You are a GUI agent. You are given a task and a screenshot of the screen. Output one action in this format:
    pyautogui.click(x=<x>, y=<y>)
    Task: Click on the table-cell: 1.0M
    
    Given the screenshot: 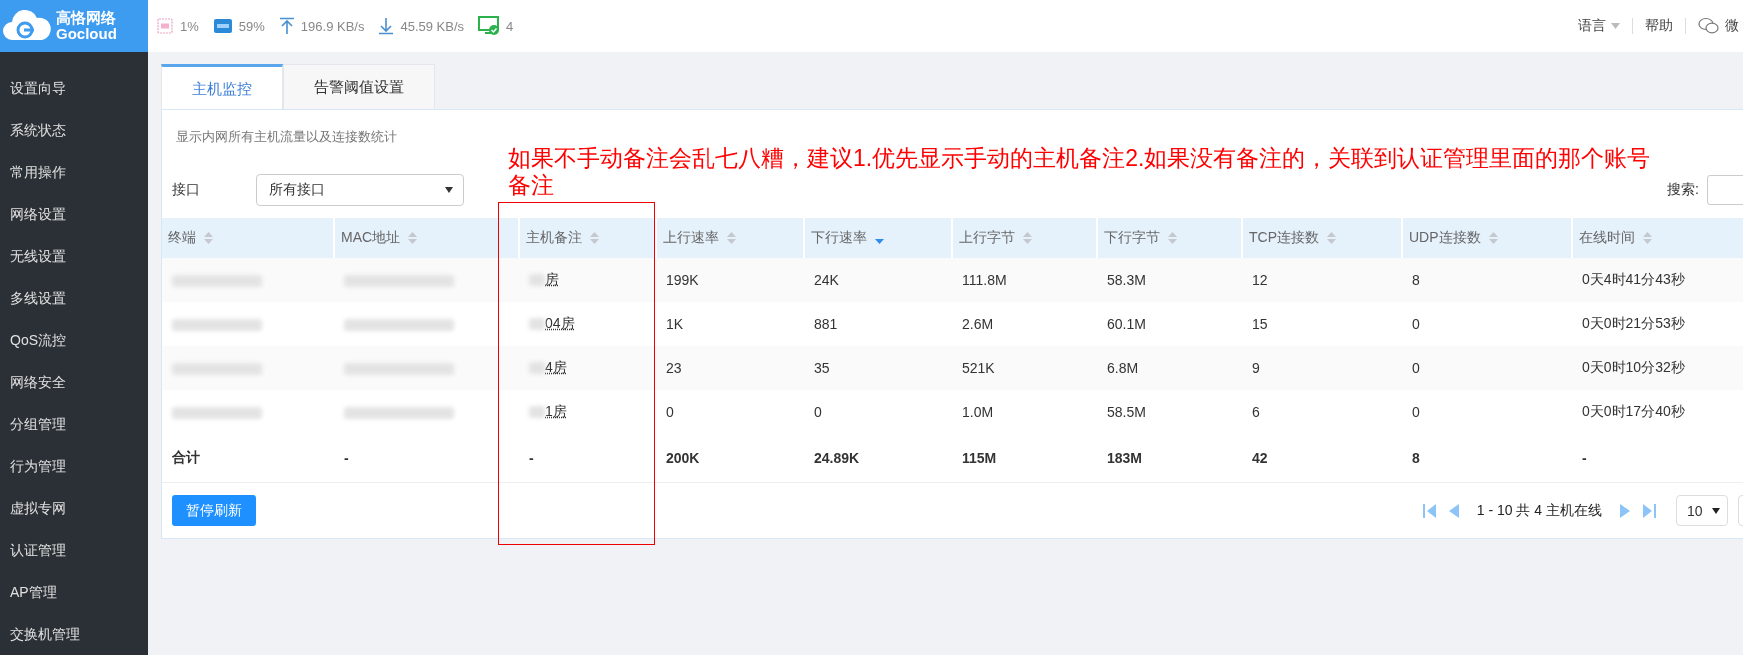 What is the action you would take?
    pyautogui.click(x=978, y=412)
    